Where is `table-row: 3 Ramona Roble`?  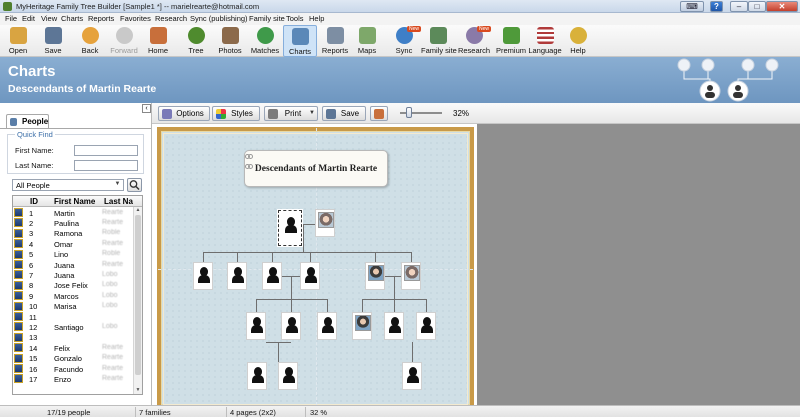
table-row: 3 Ramona Roble is located at coordinates (73, 233).